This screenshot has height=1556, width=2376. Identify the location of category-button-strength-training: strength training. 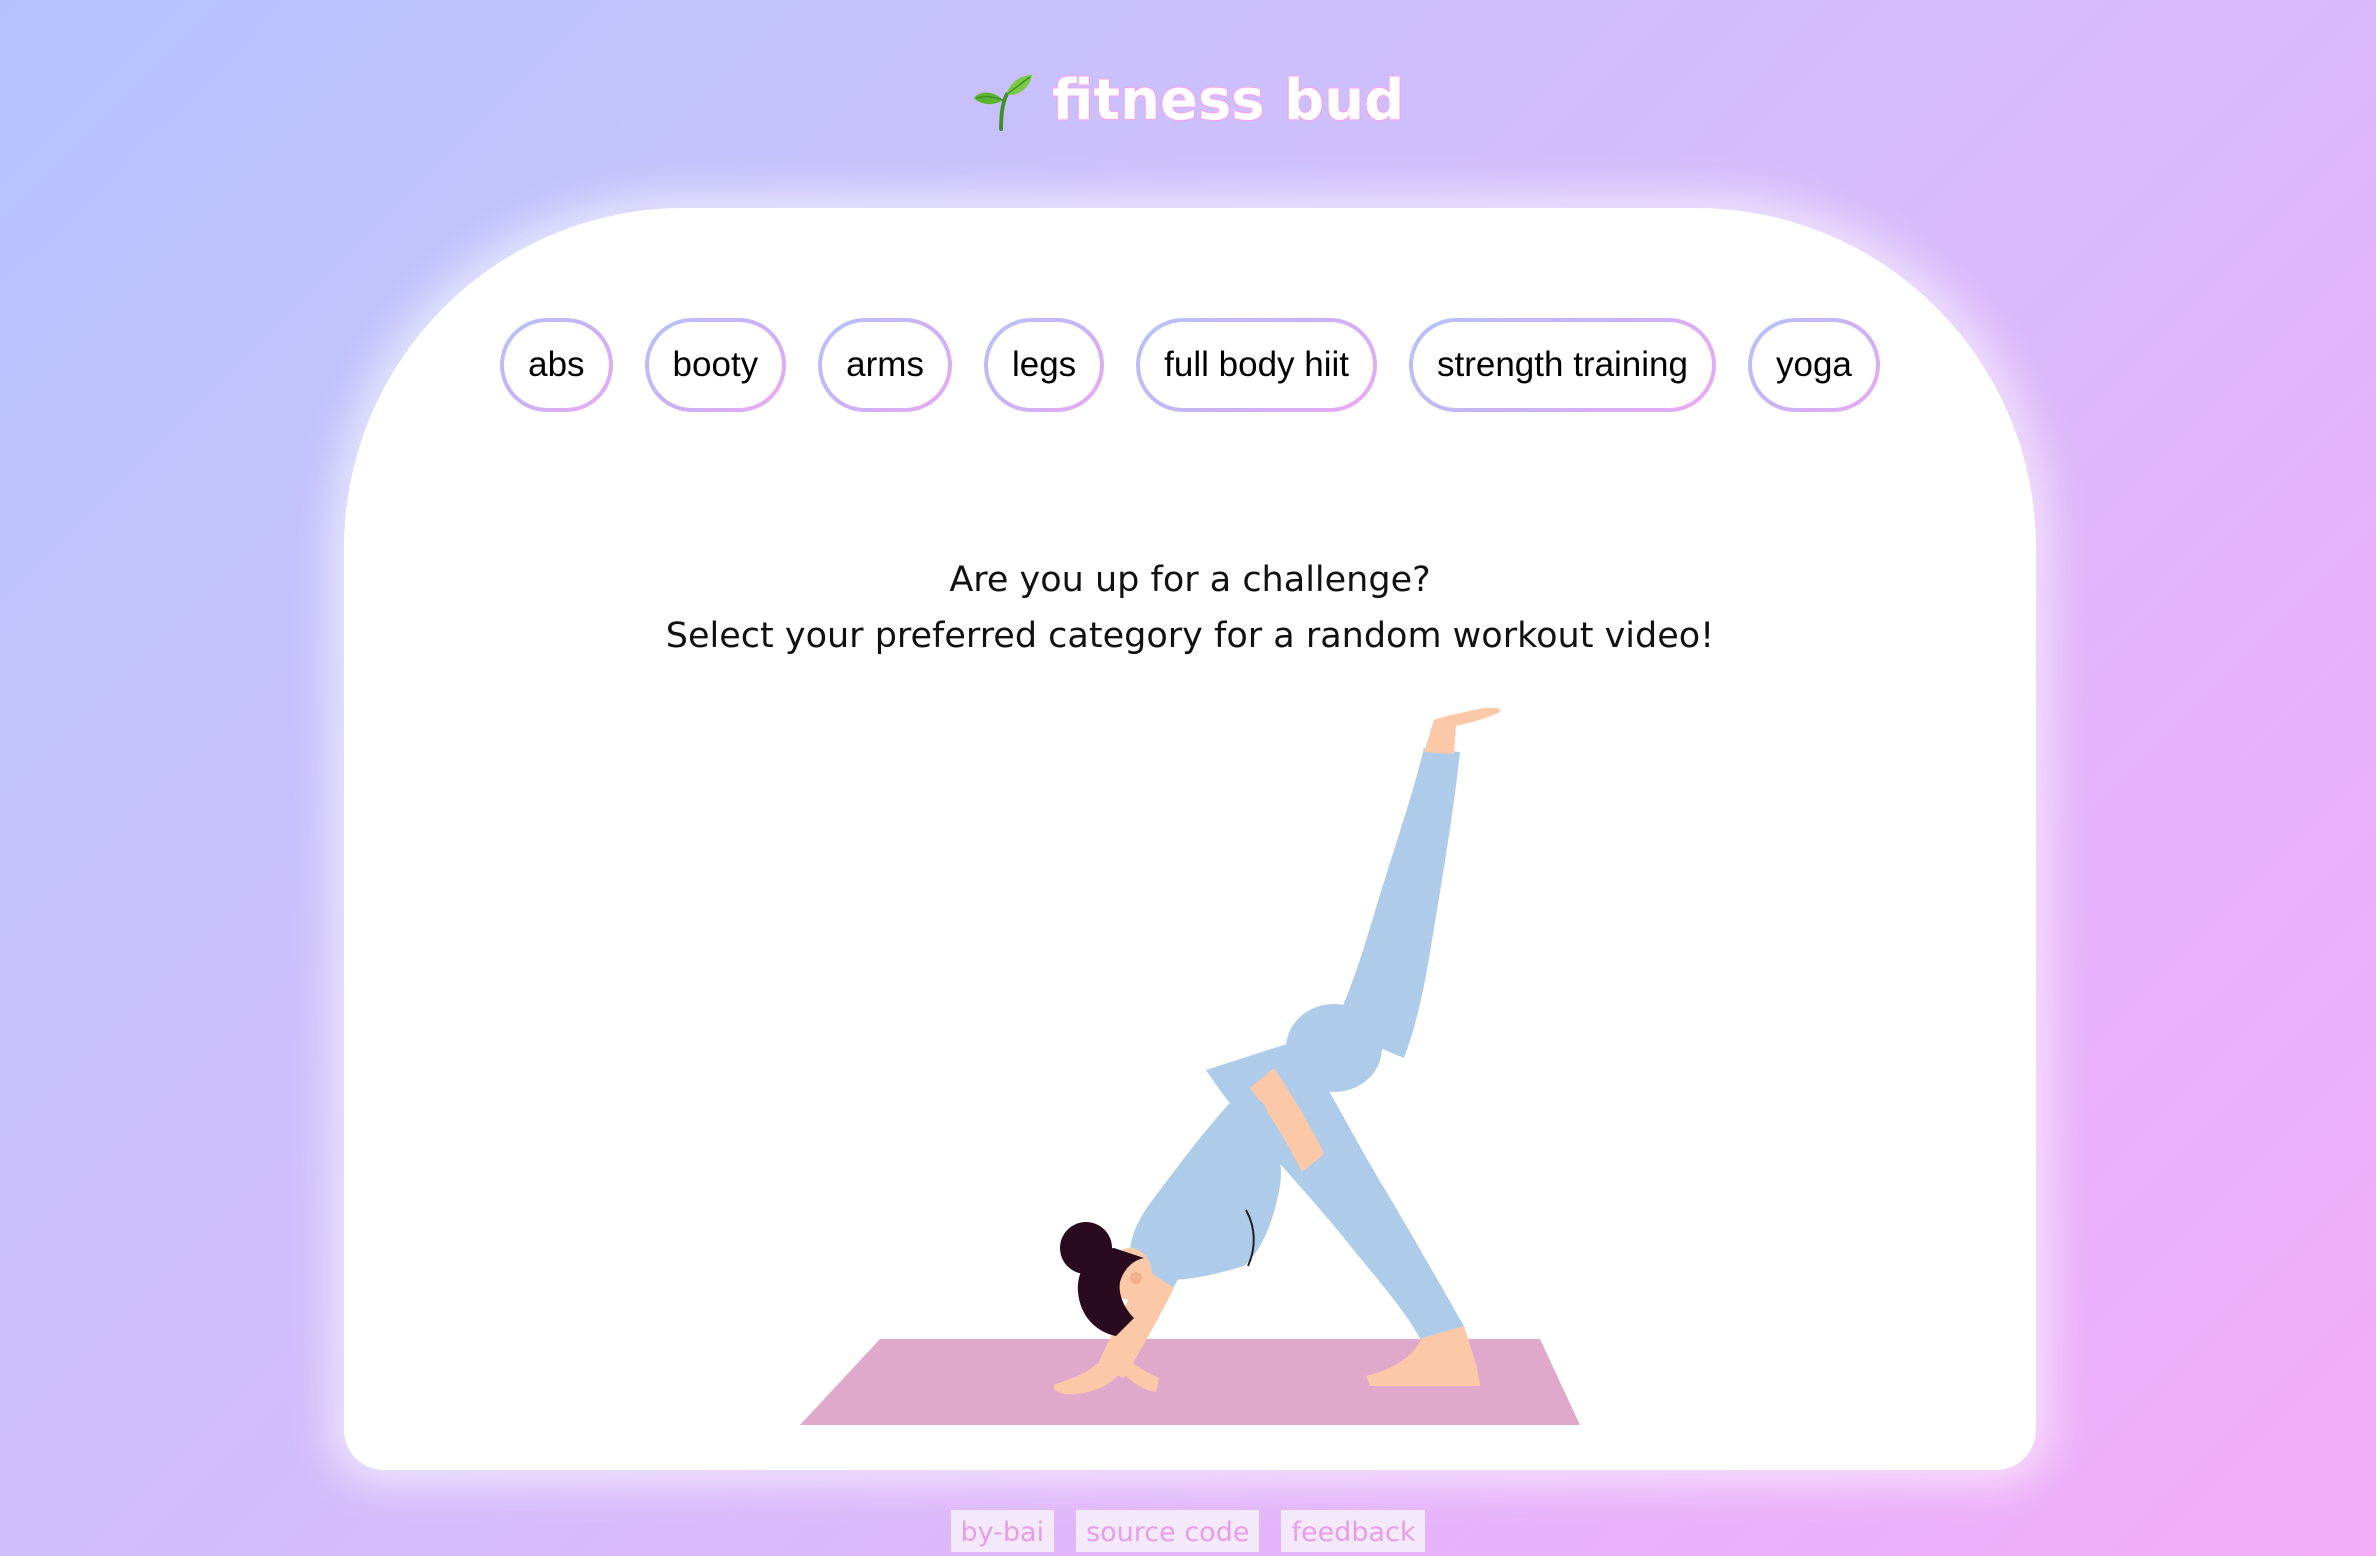
(1562, 365).